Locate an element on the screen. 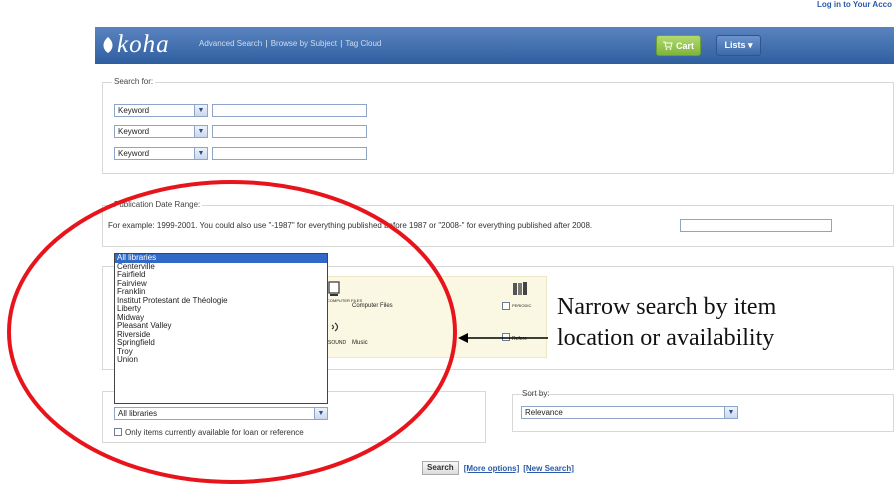 This screenshot has width=894, height=489. only-available-checkbox is located at coordinates (118, 432).